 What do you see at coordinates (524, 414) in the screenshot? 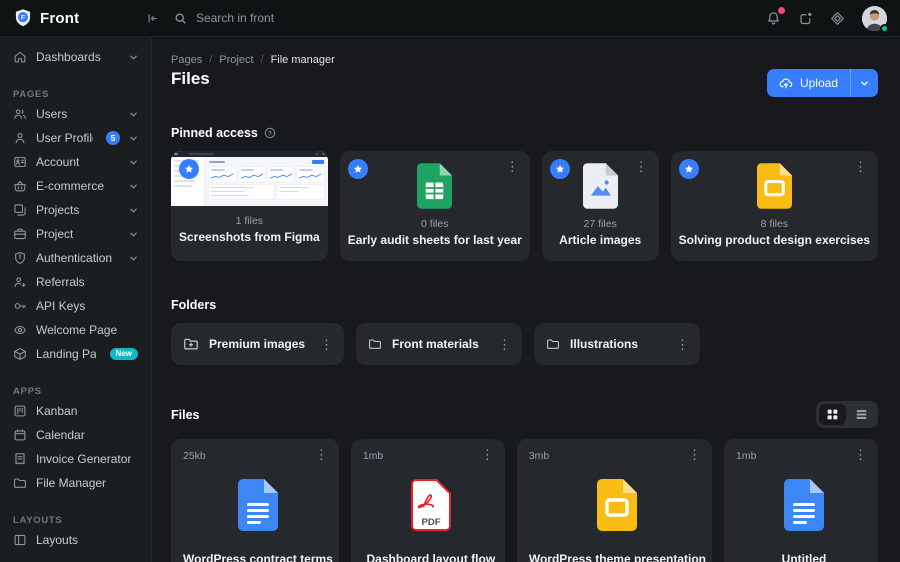
I see `files-heading-row: Files` at bounding box center [524, 414].